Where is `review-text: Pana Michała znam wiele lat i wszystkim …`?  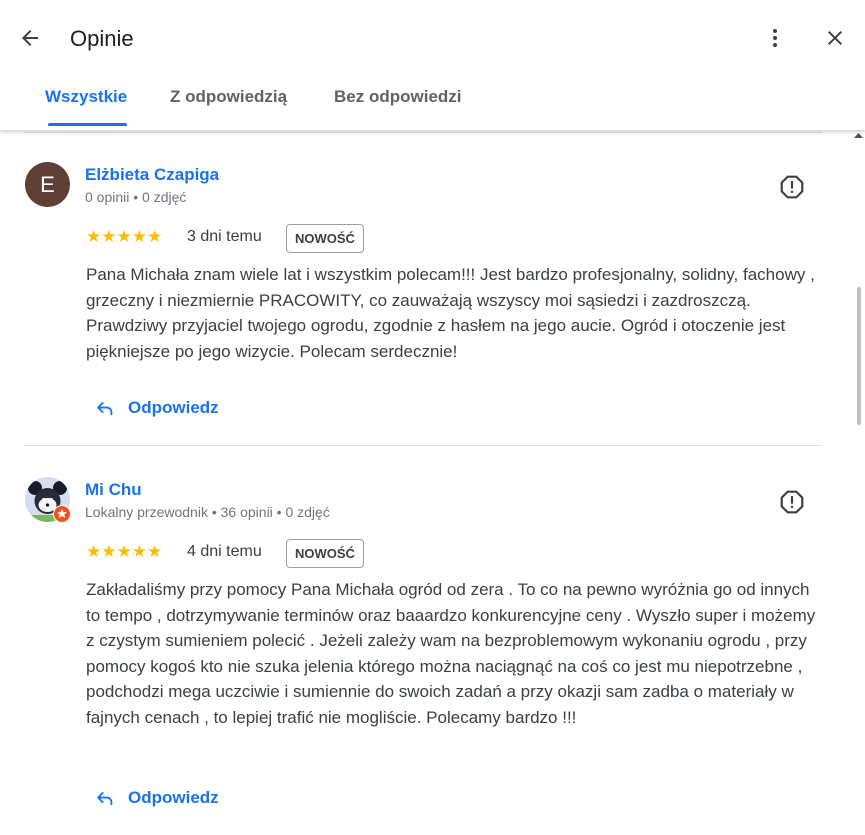
review-text: Pana Michała znam wiele lat i wszystkim … is located at coordinates (450, 313).